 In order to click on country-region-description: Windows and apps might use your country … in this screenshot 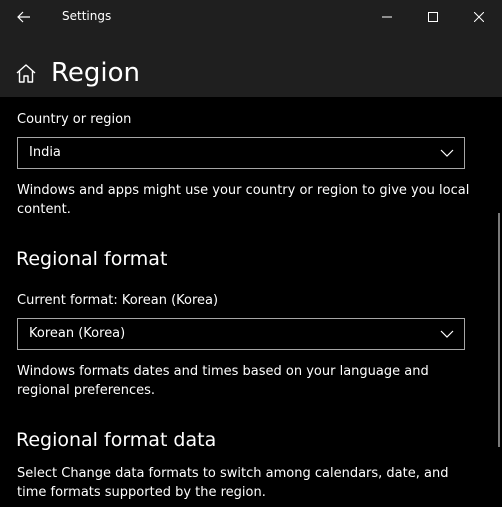, I will do `click(243, 200)`.